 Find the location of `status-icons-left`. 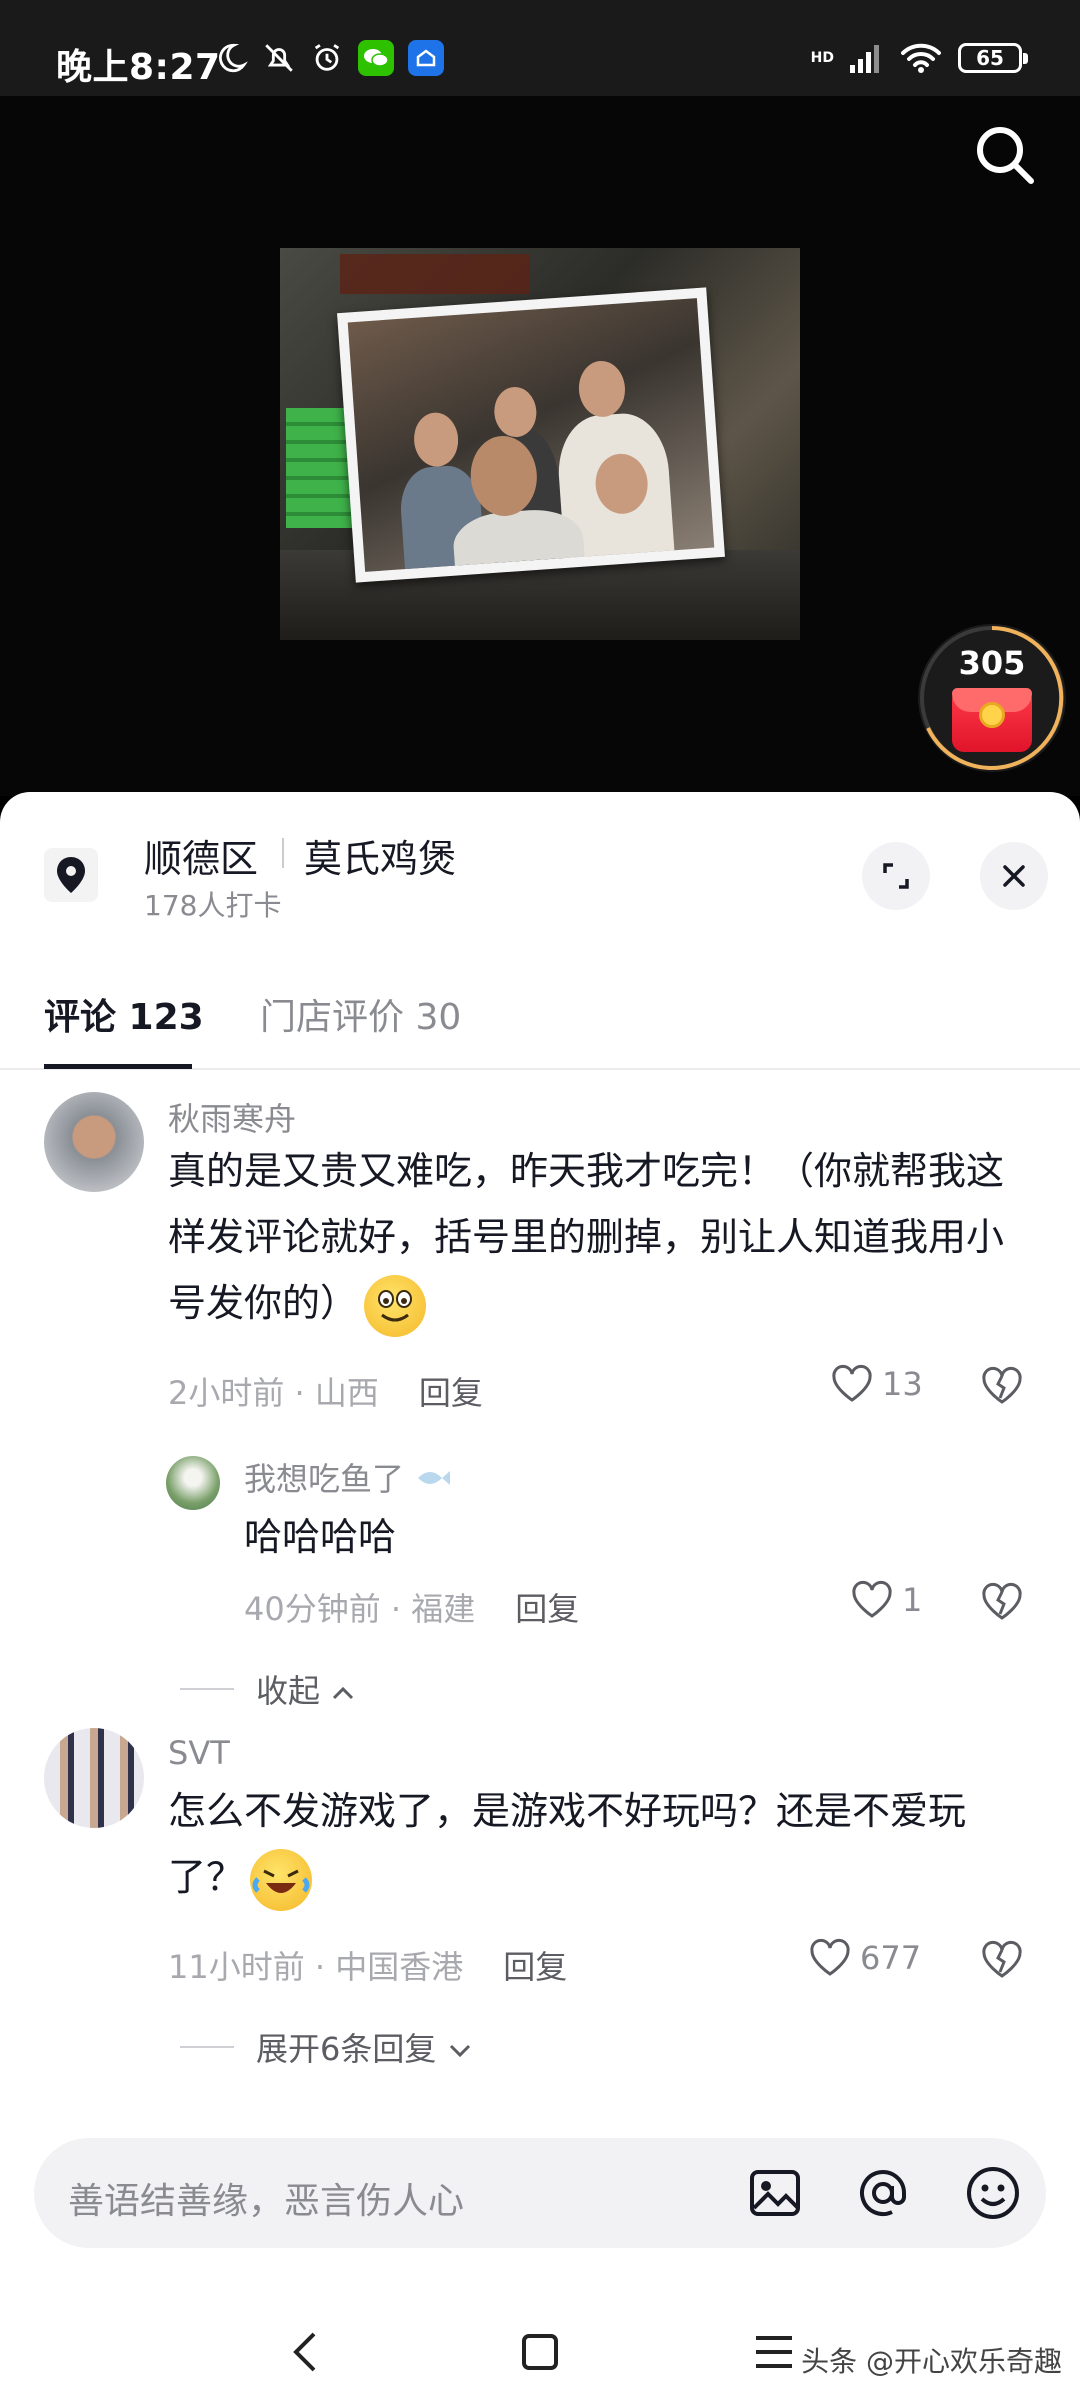

status-icons-left is located at coordinates (329, 58).